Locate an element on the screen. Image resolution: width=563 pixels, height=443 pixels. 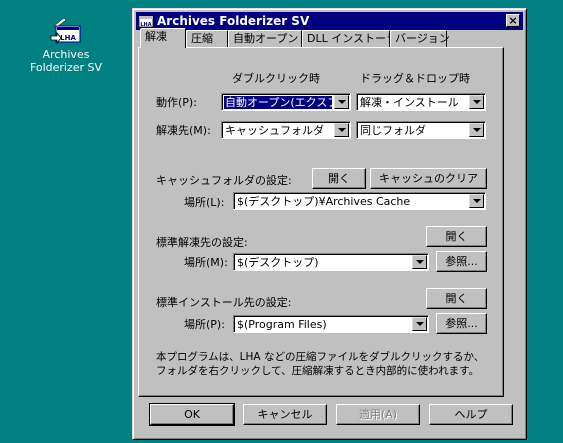
close-button: × is located at coordinates (513, 20).